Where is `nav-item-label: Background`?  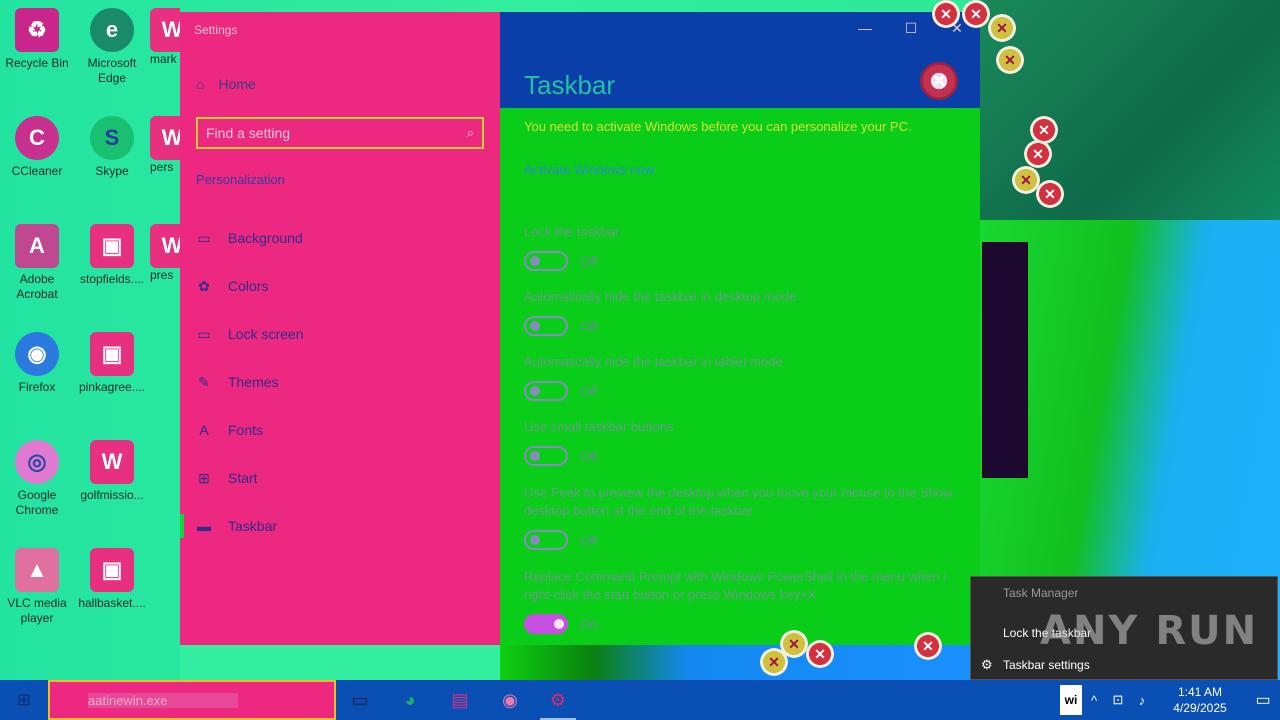 nav-item-label: Background is located at coordinates (265, 238).